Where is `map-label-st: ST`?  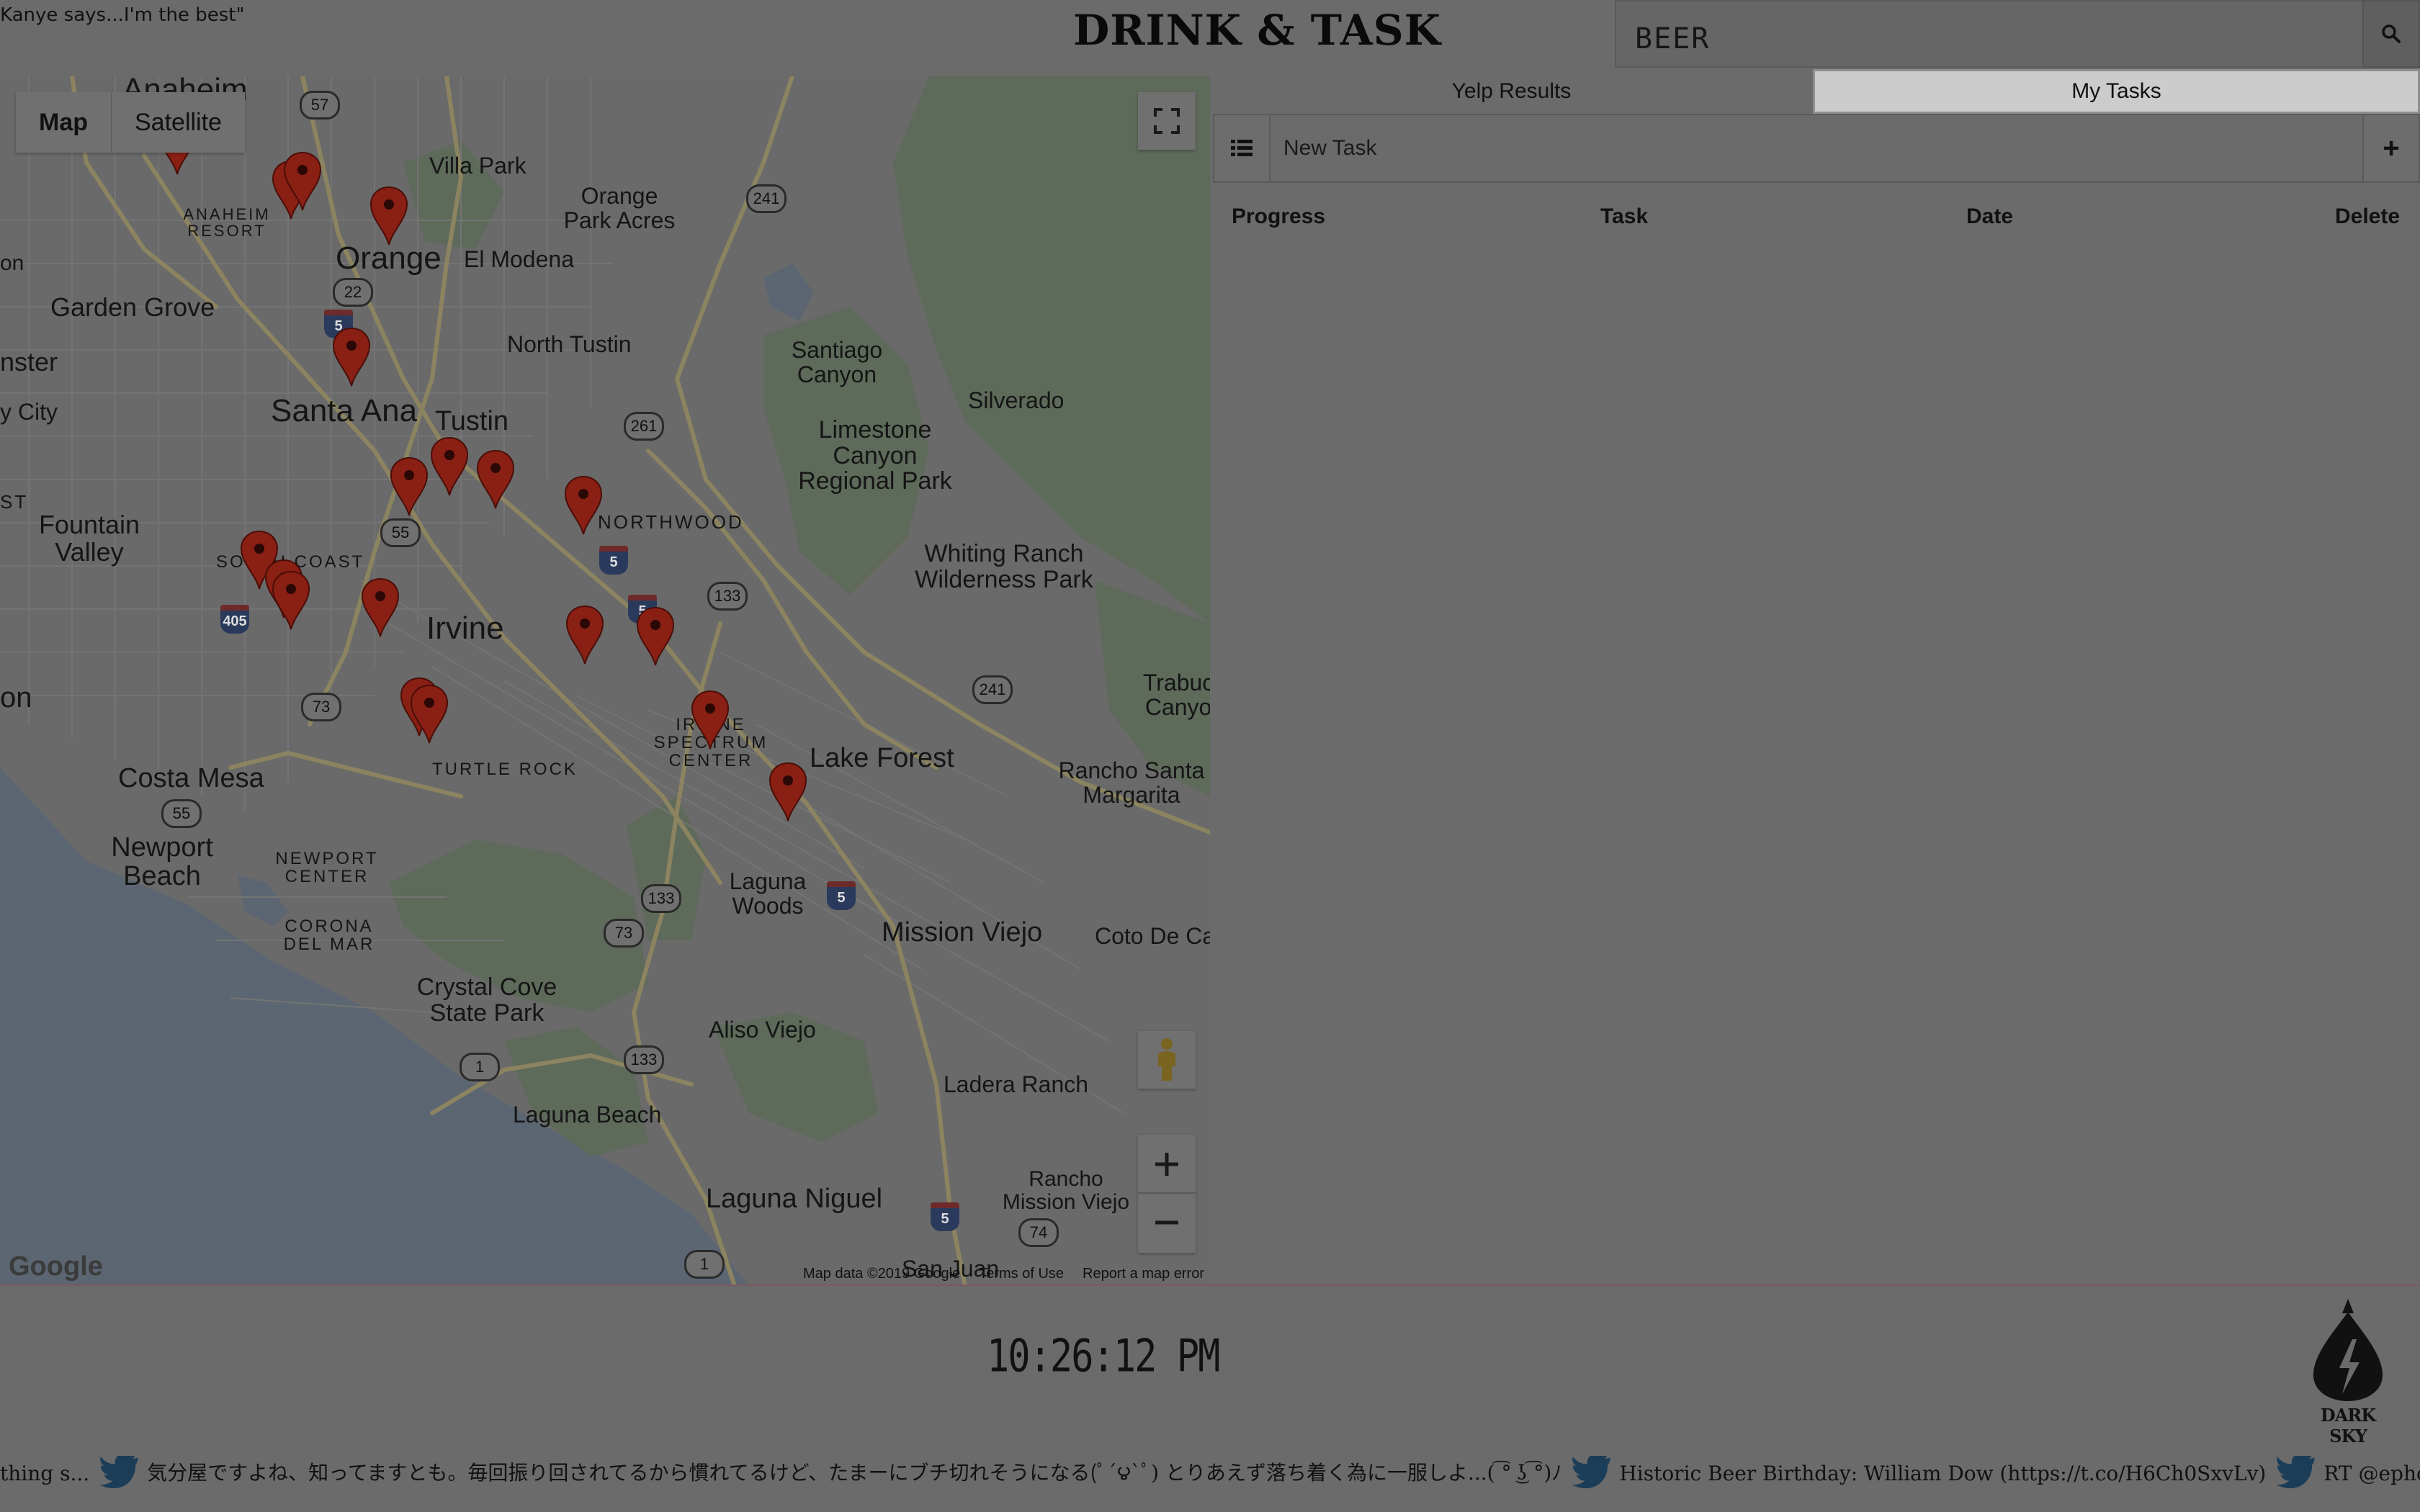 map-label-st: ST is located at coordinates (14, 502).